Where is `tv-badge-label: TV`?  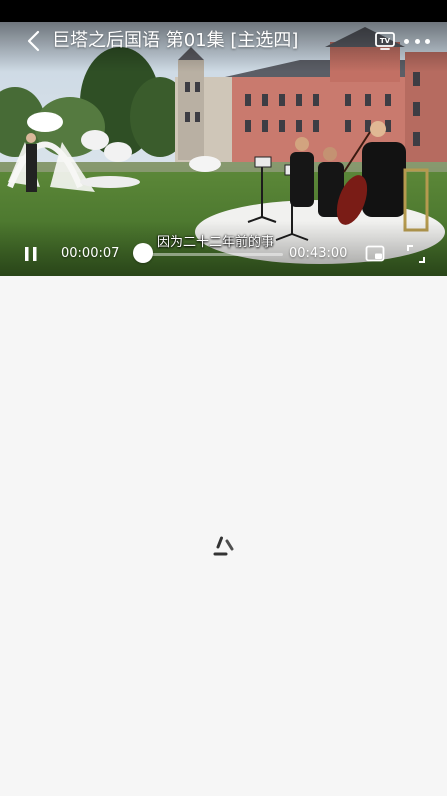 tv-badge-label: TV is located at coordinates (385, 41).